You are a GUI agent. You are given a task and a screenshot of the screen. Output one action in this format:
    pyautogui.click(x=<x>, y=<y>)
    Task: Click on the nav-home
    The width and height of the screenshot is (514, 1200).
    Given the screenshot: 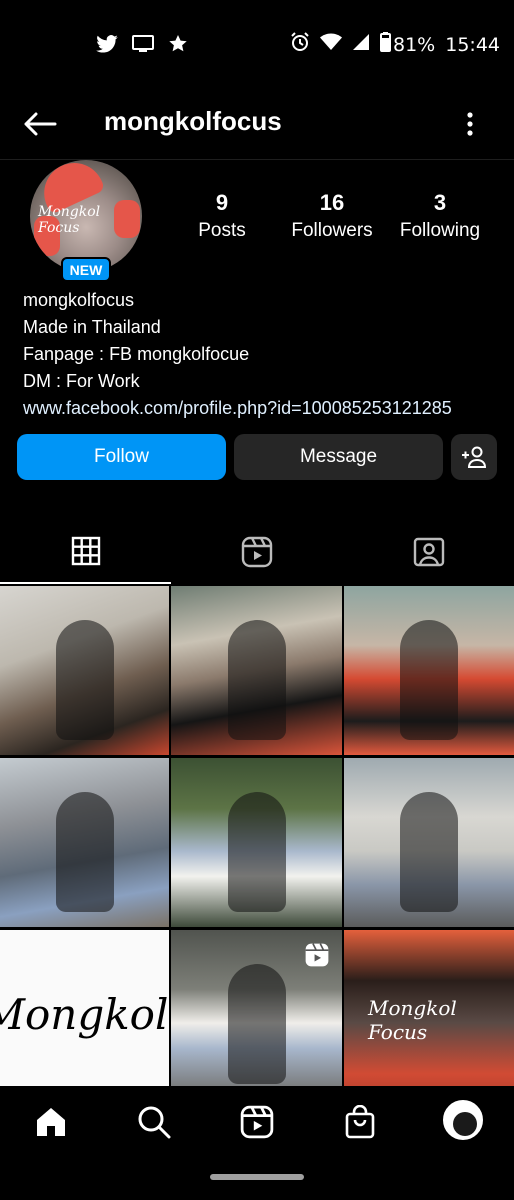 What is the action you would take?
    pyautogui.click(x=51, y=1122)
    